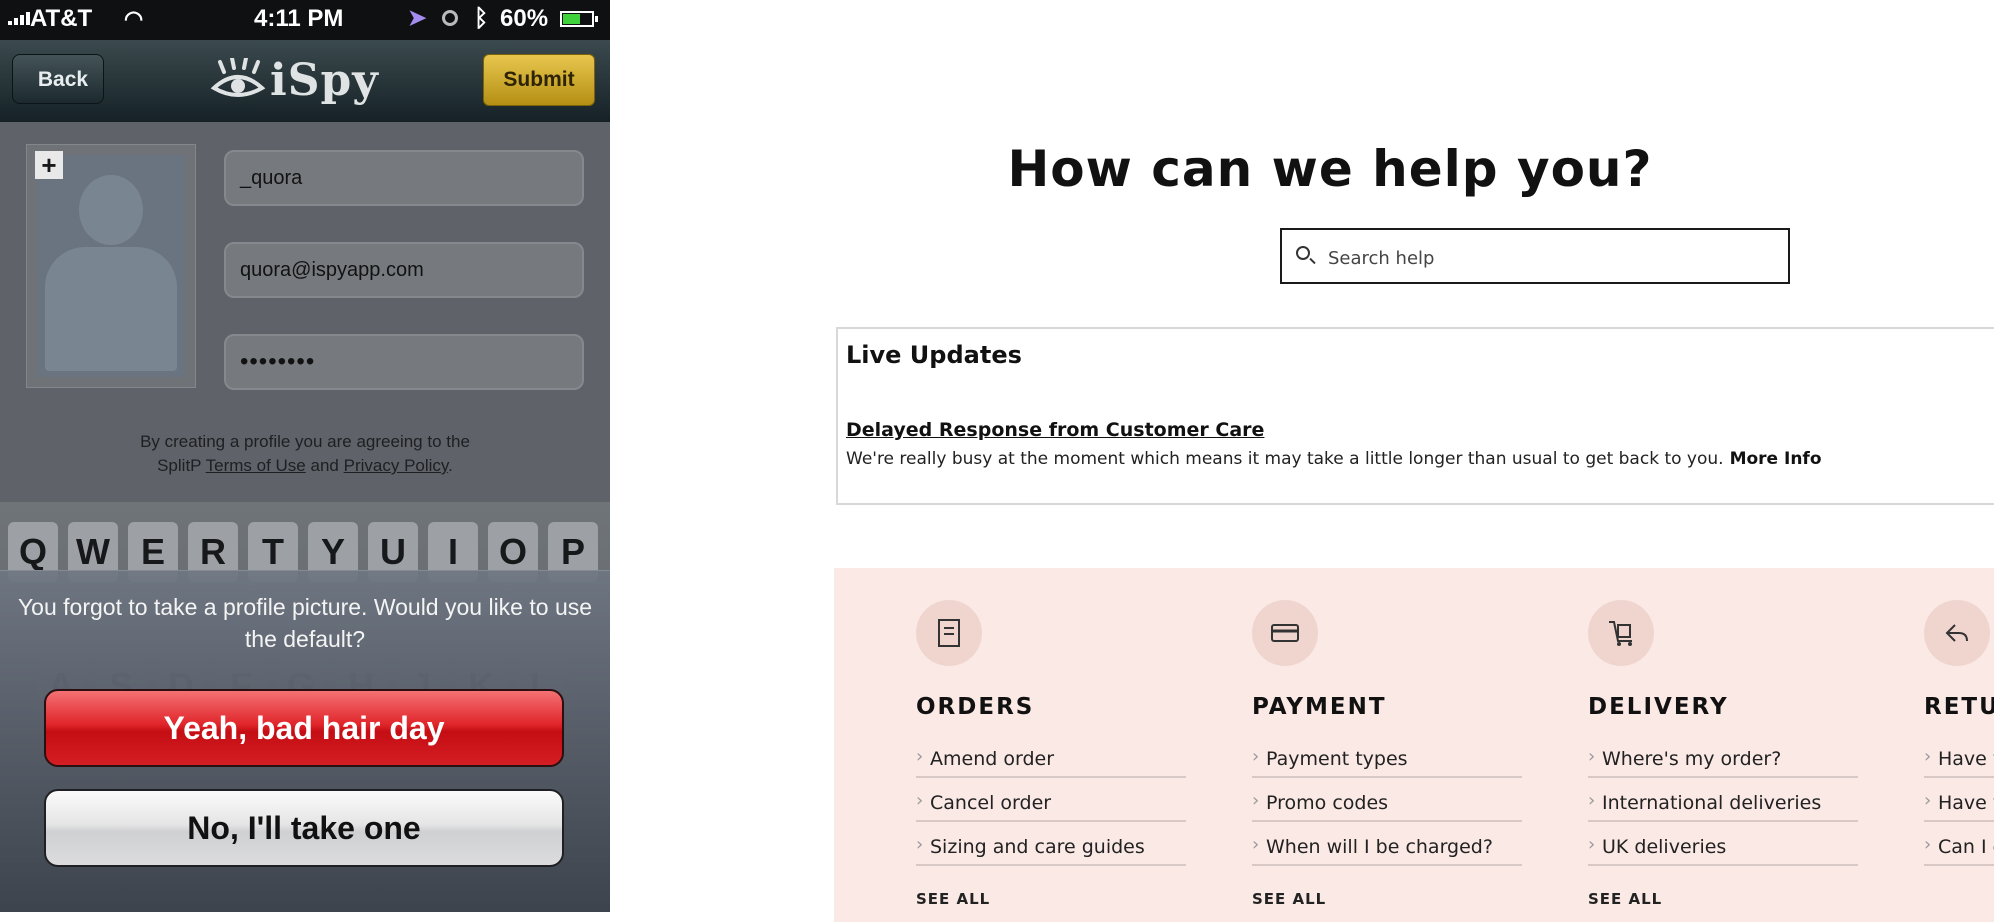  What do you see at coordinates (450, 18) in the screenshot?
I see `rotation-lock-icon` at bounding box center [450, 18].